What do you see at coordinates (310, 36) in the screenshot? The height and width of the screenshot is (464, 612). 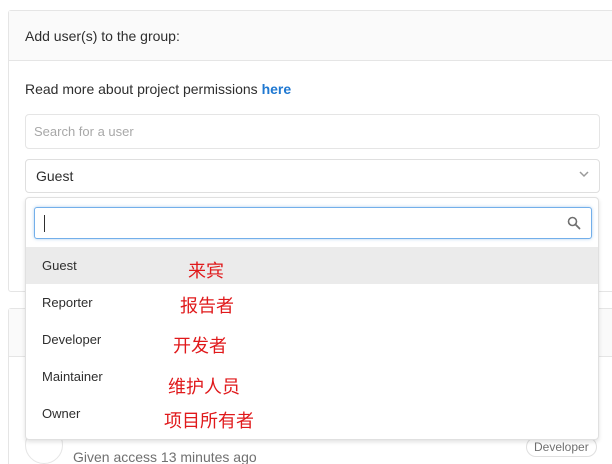 I see `panel-title: Add user(s) to the group:` at bounding box center [310, 36].